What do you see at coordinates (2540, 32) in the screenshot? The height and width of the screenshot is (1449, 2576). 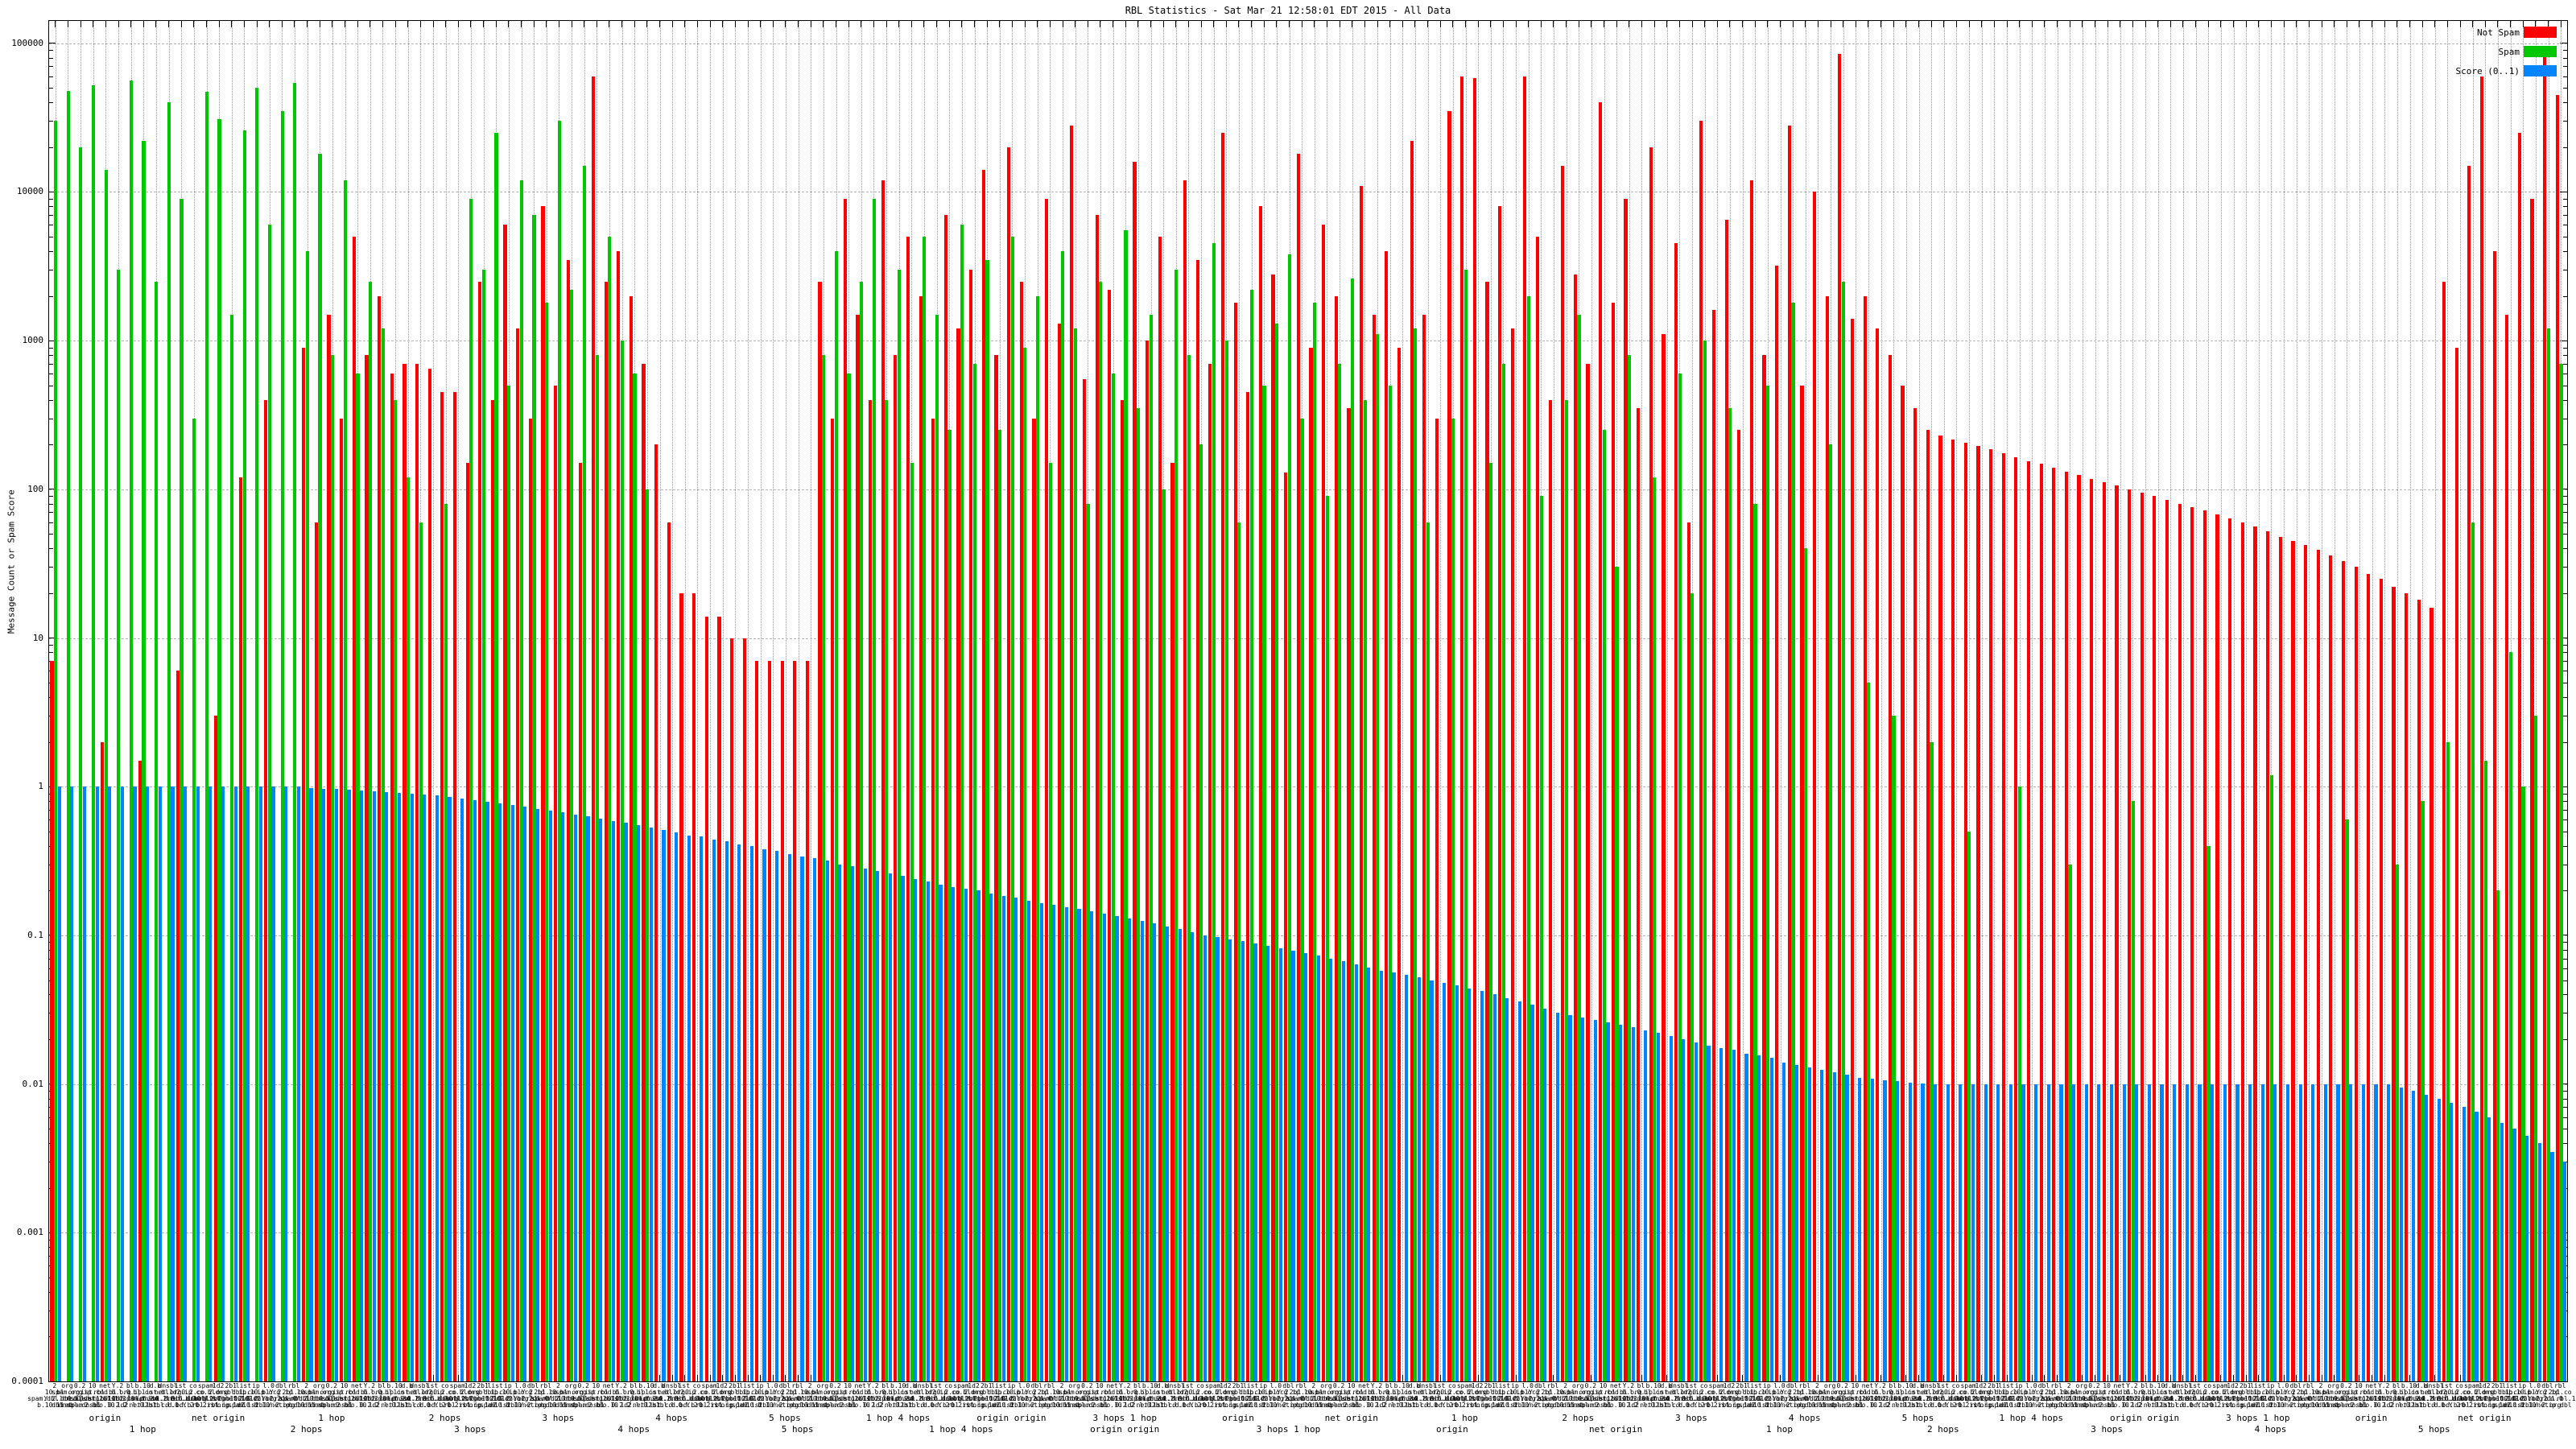 I see `legend-swatch-not-spam-icon` at bounding box center [2540, 32].